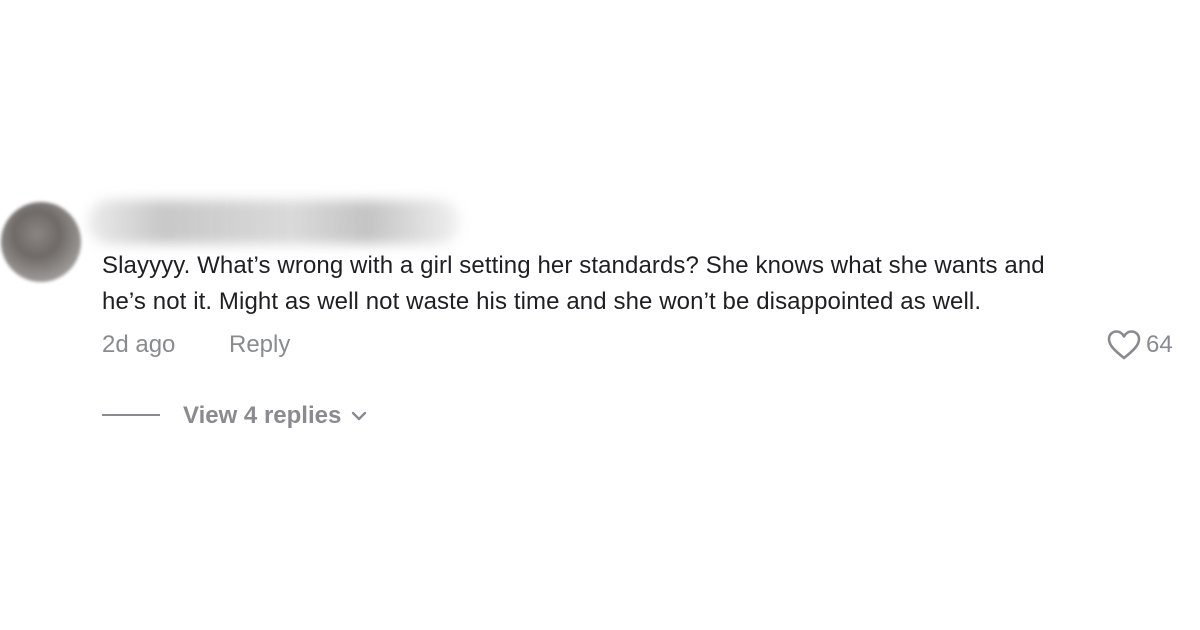 Image resolution: width=1200 pixels, height=630 pixels. I want to click on heart-outline-icon, so click(1124, 345).